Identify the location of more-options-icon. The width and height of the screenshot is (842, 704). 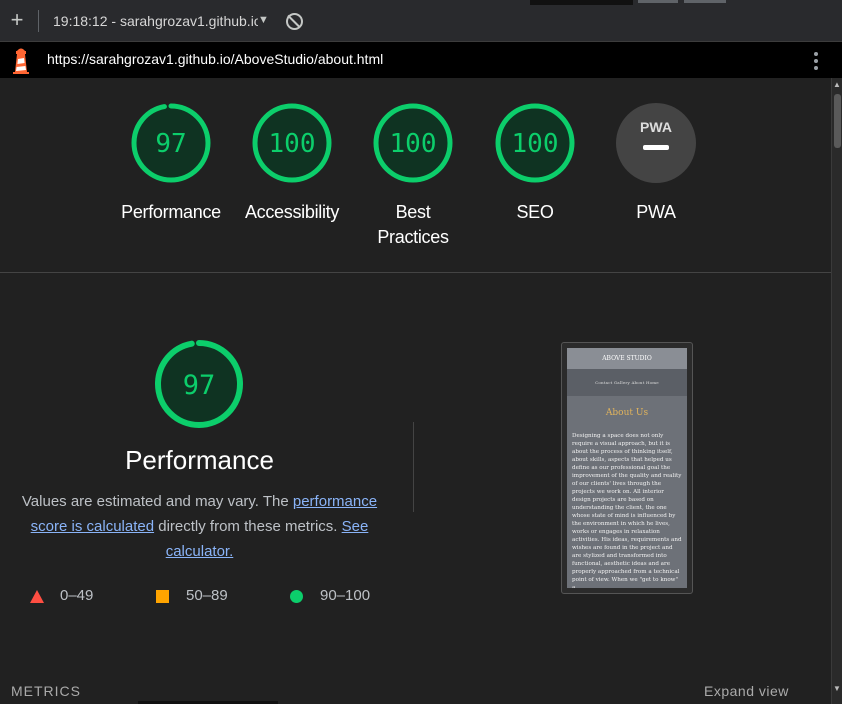
(816, 61).